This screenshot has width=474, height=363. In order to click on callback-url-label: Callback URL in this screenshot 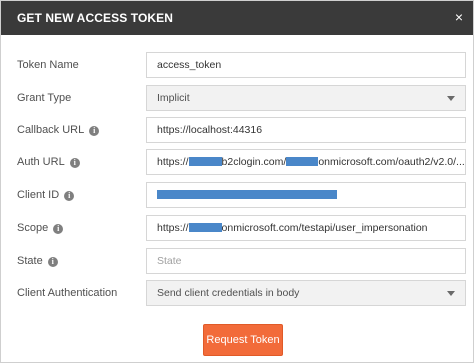, I will do `click(51, 130)`.